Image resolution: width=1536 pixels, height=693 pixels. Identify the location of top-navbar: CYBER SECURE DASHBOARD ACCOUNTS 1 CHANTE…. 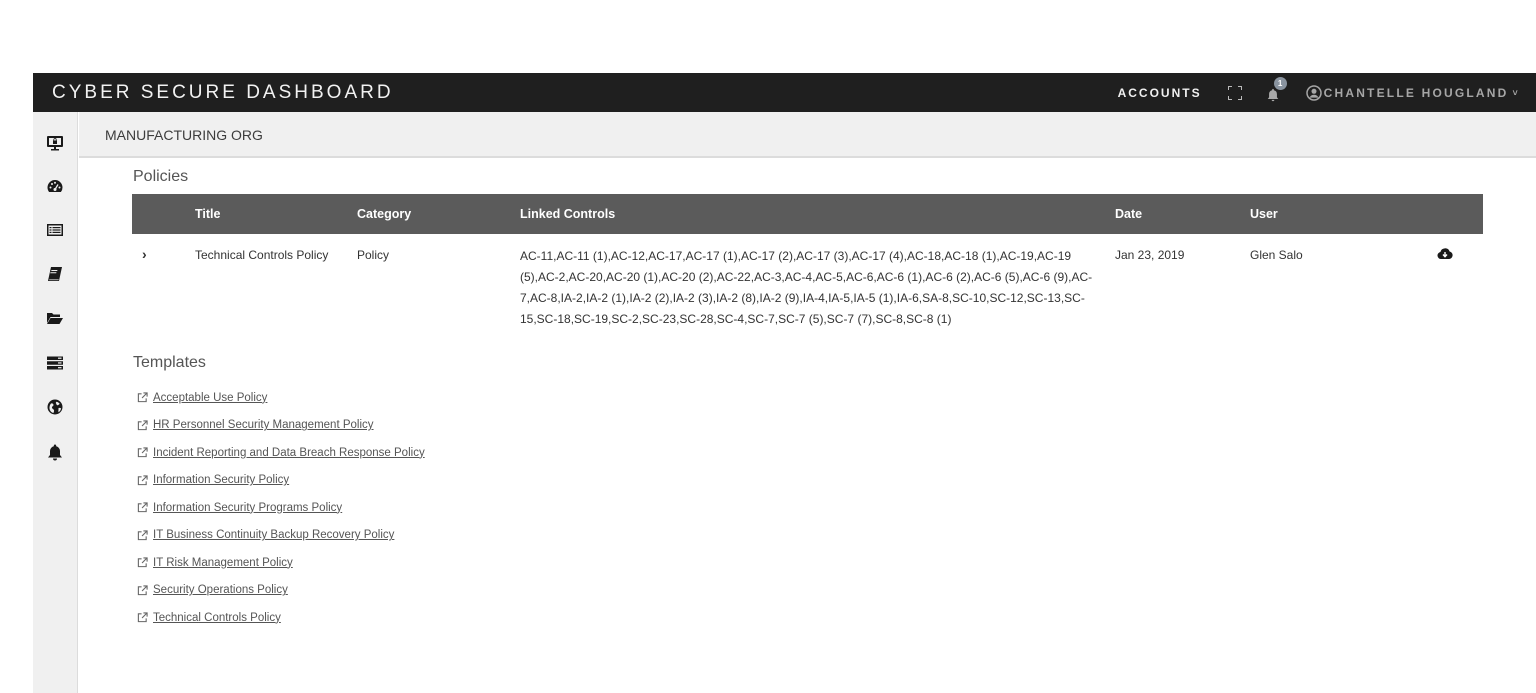
(784, 92).